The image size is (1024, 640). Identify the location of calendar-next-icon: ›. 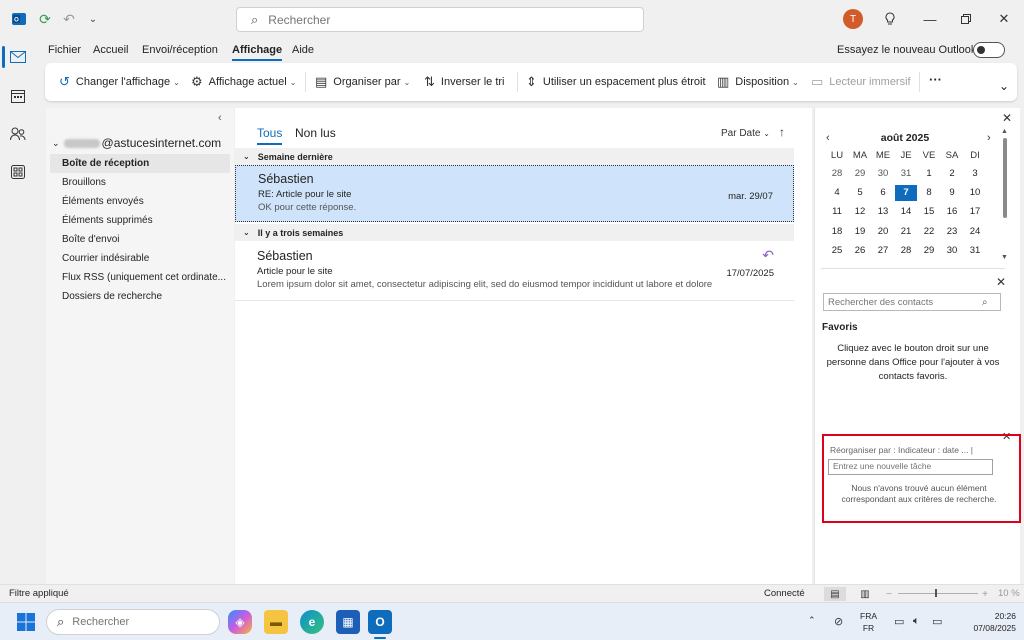
(989, 138).